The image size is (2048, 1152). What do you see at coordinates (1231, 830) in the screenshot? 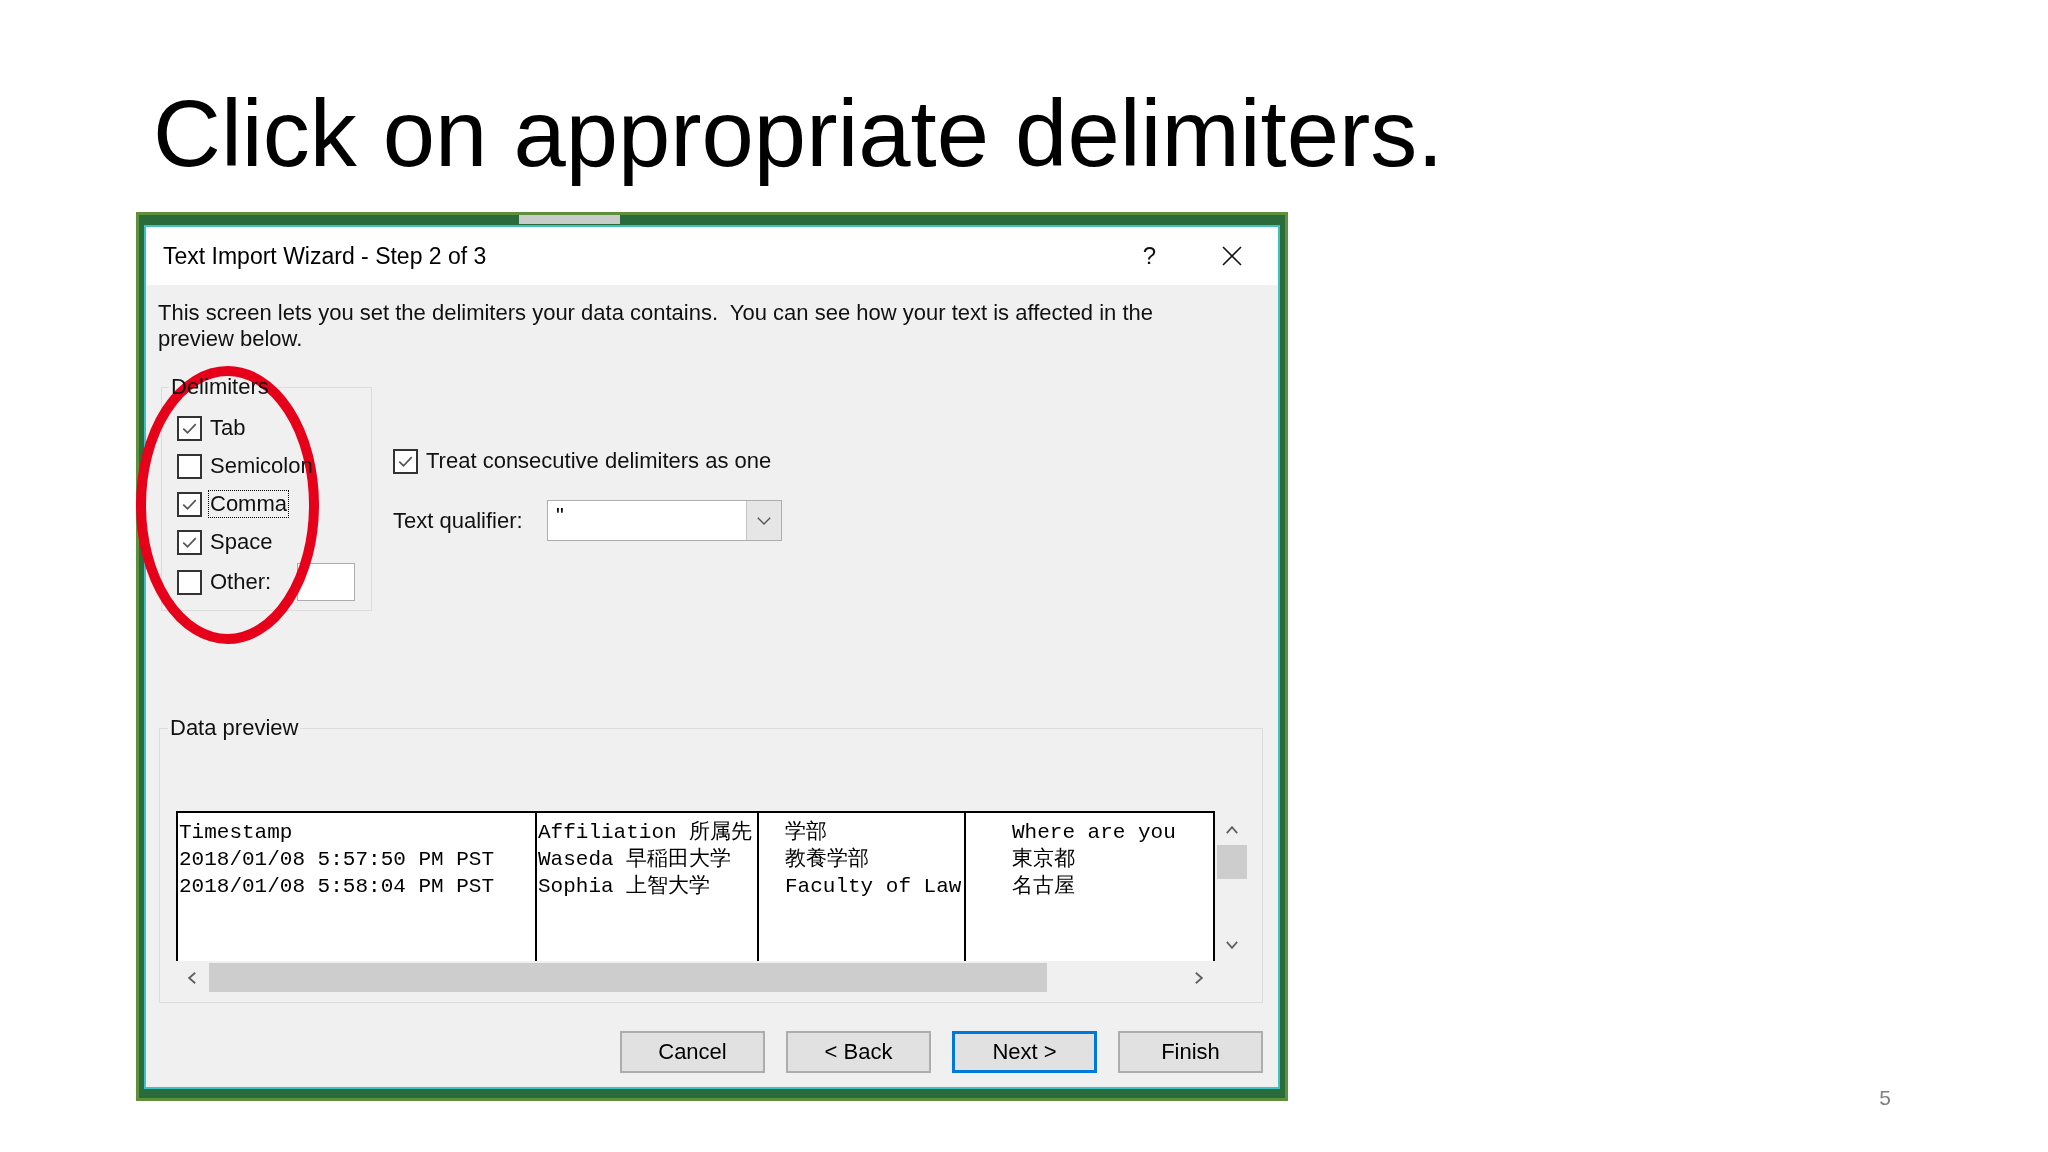
I see `chevron-up-icon` at bounding box center [1231, 830].